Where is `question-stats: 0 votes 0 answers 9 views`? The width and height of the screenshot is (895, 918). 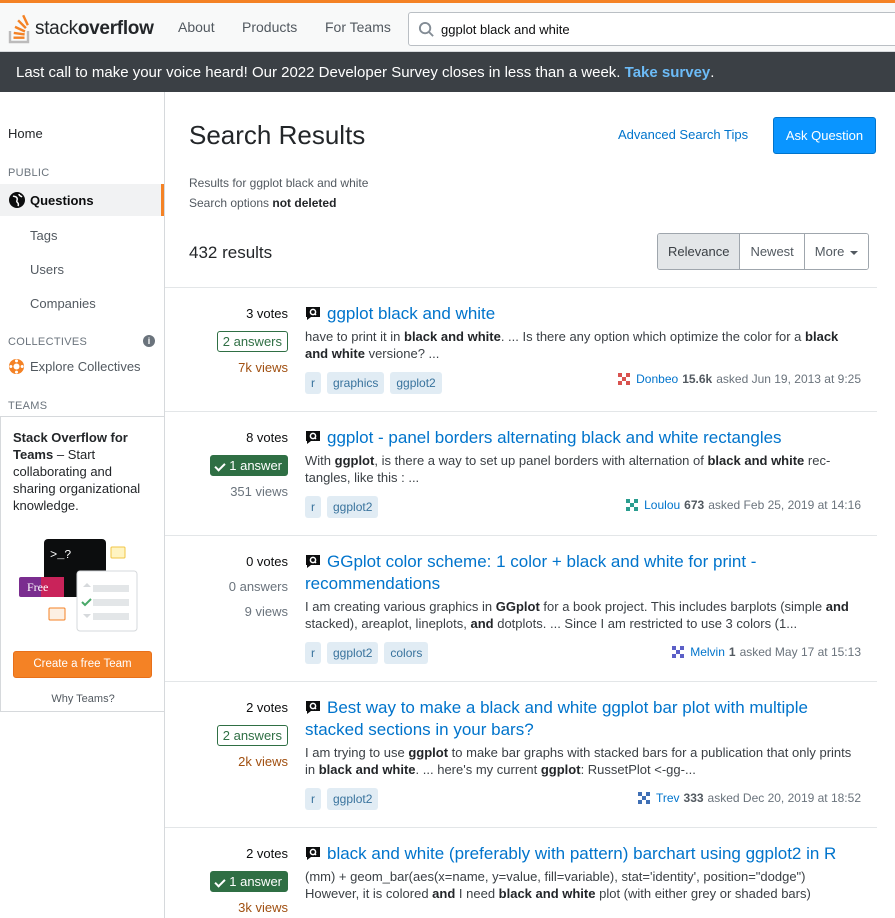
question-stats: 0 votes 0 answers 9 views is located at coordinates (238, 591).